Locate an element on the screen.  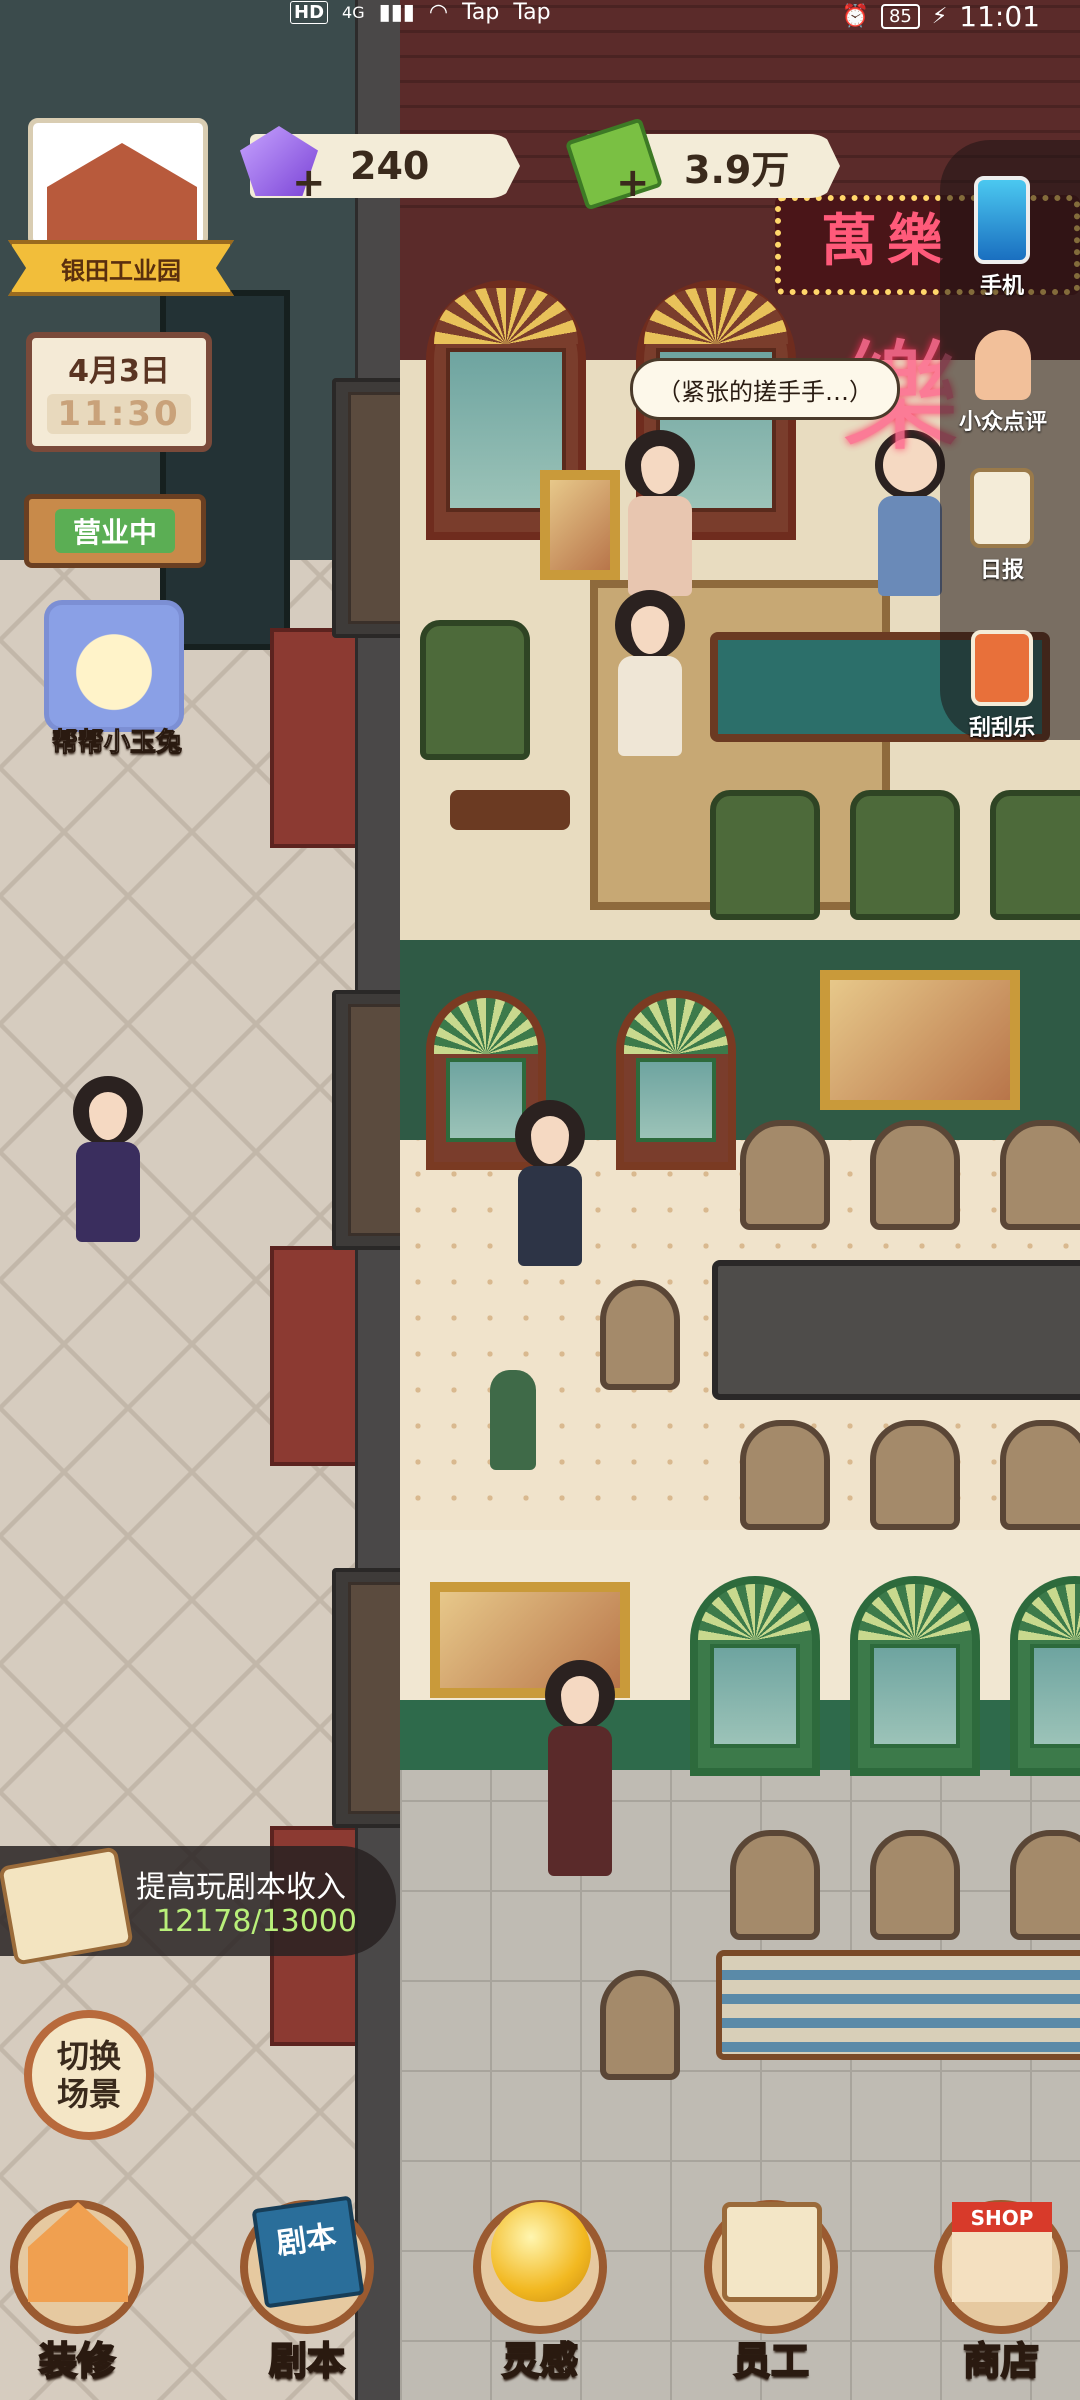
nav-shop: SHOP 商店 is located at coordinates (1001, 2290).